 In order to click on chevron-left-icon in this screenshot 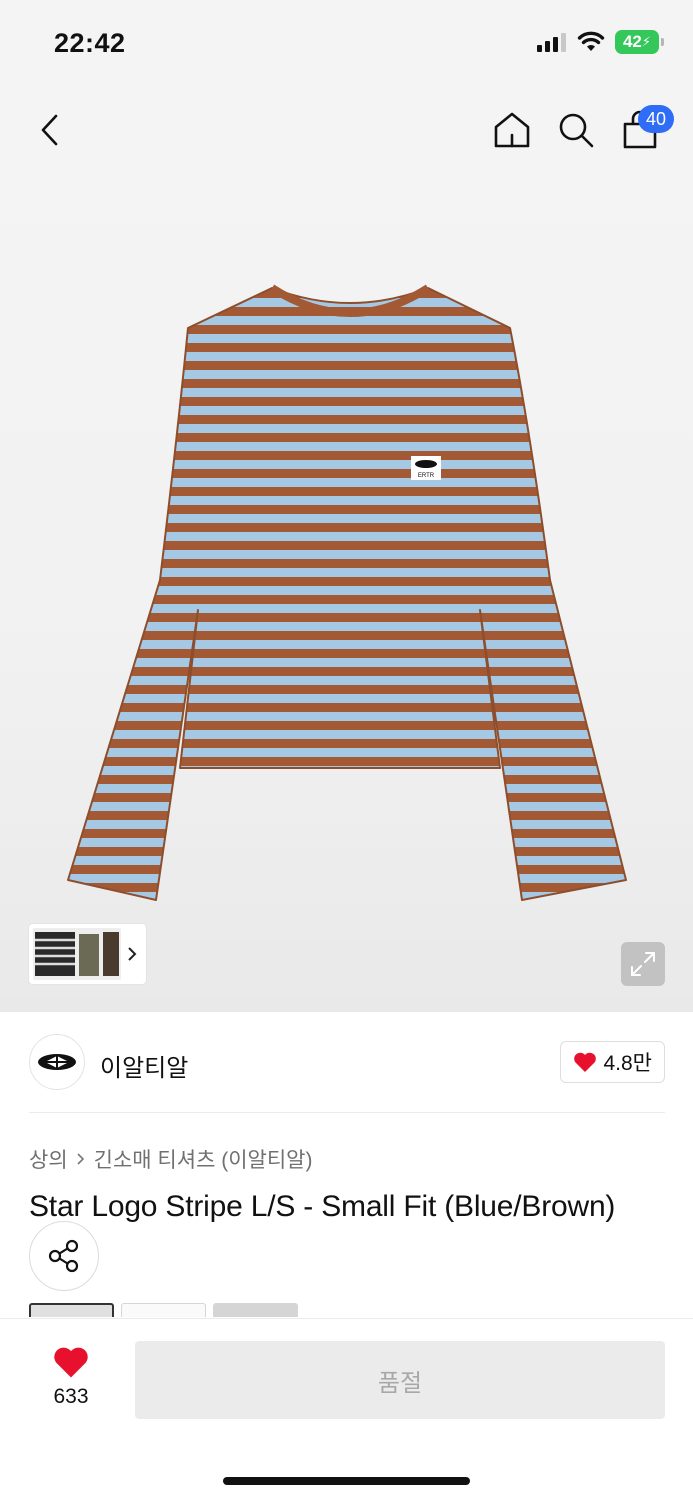, I will do `click(49, 130)`.